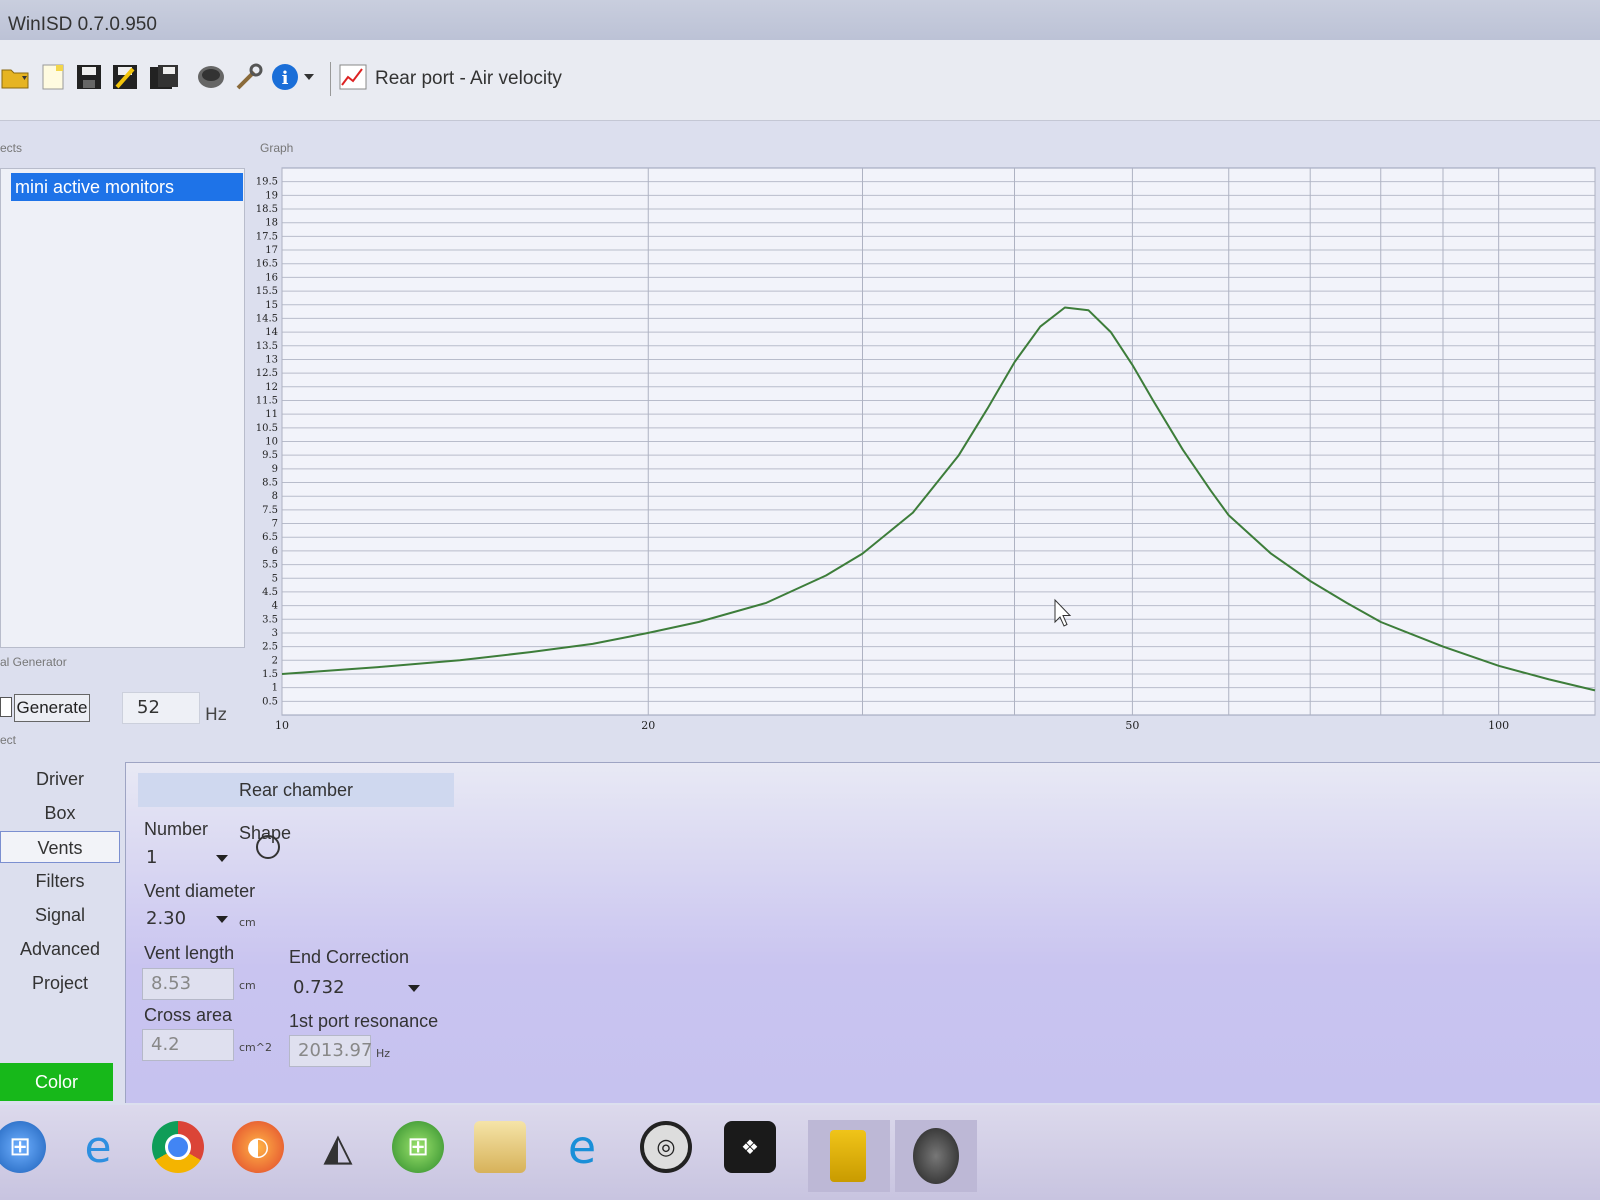 This screenshot has width=1600, height=1200. What do you see at coordinates (6, 707) in the screenshot?
I see `generate-checkbox` at bounding box center [6, 707].